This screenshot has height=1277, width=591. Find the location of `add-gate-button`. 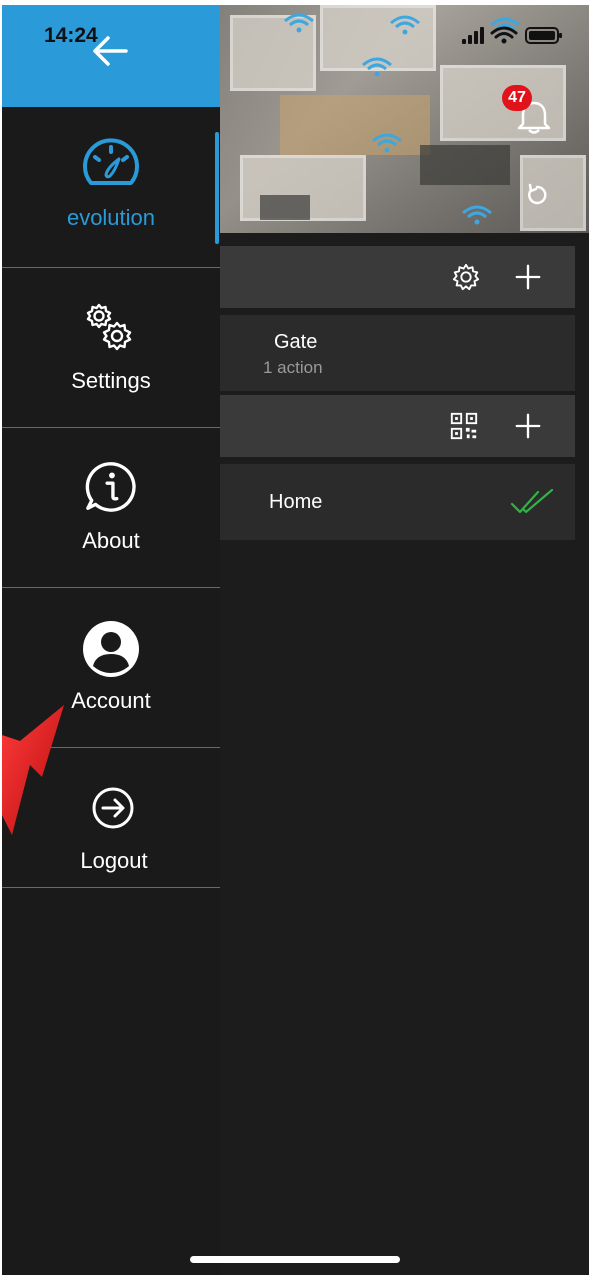

add-gate-button is located at coordinates (528, 277).